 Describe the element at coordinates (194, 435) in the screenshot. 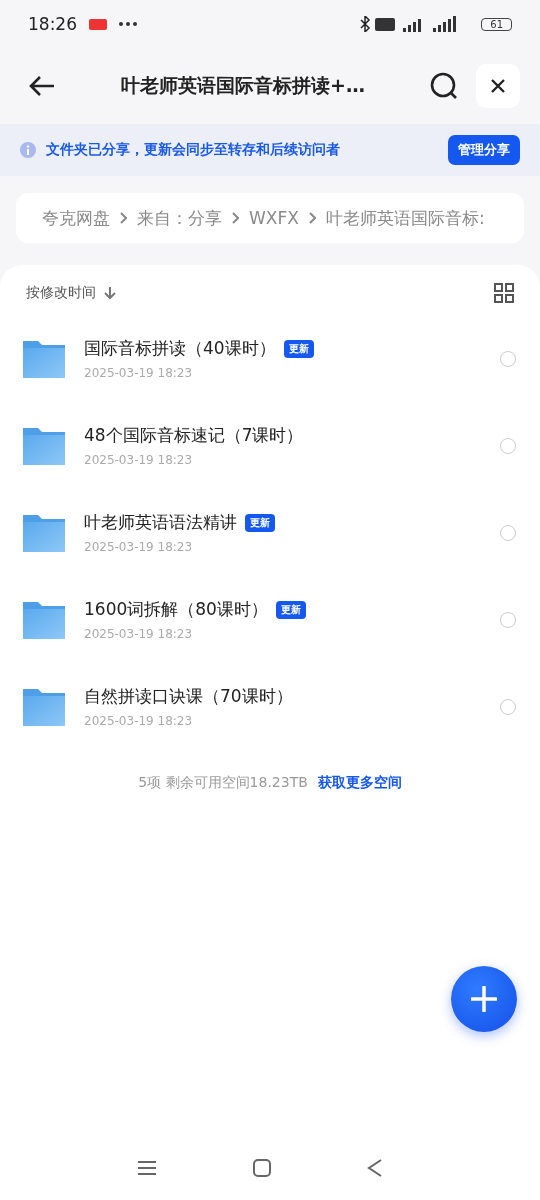

I see `folder-name: 48个国际音标速记（7课时）` at that location.